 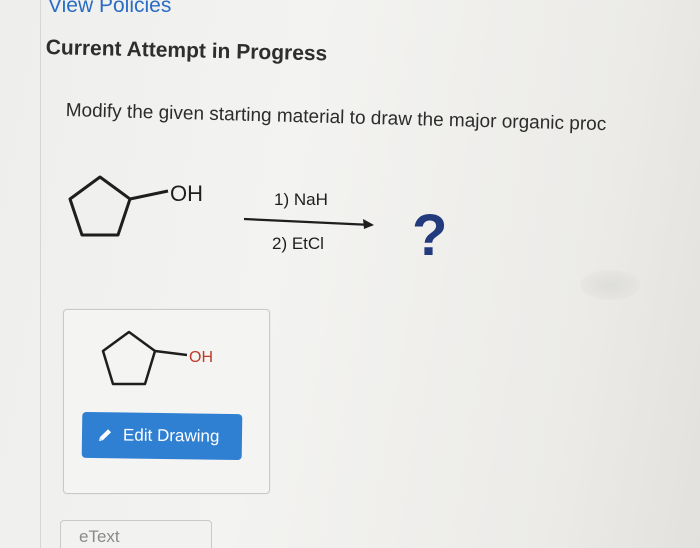 I want to click on reagent-step1: 1) NaH, so click(x=301, y=199).